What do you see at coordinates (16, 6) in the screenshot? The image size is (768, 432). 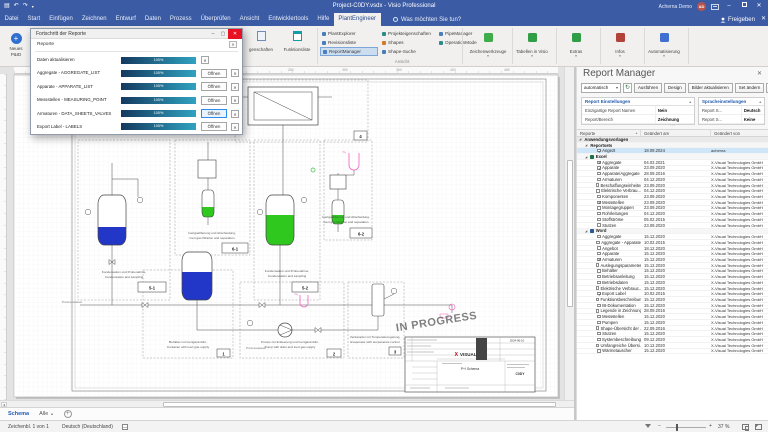 I see `undo-icon: ↶` at bounding box center [16, 6].